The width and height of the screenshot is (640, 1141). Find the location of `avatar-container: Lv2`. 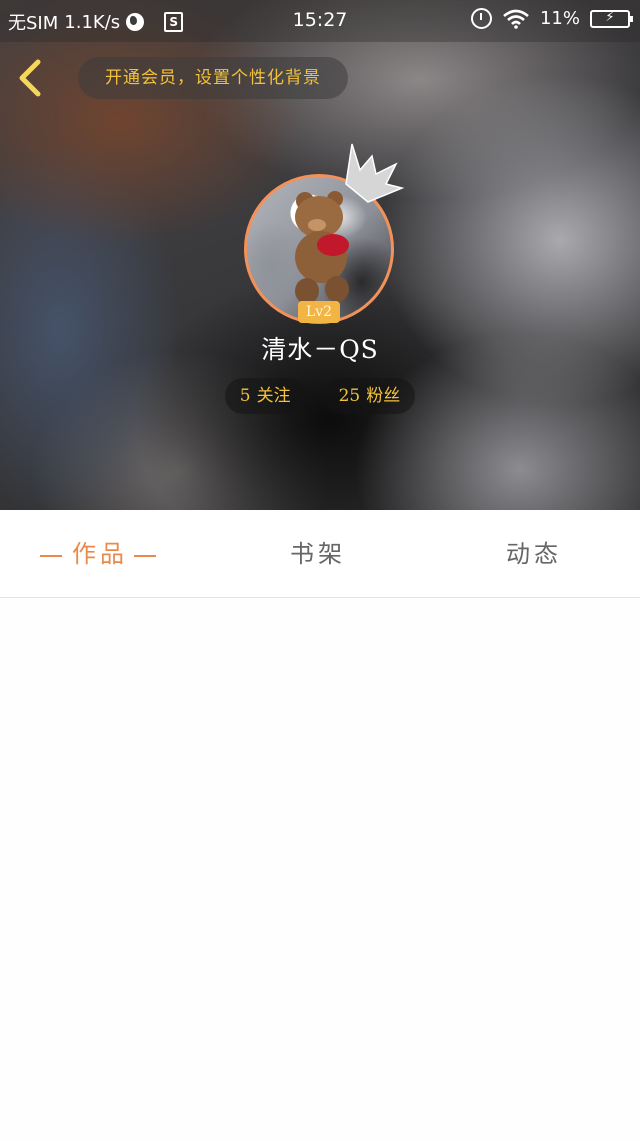

avatar-container: Lv2 is located at coordinates (324, 233).